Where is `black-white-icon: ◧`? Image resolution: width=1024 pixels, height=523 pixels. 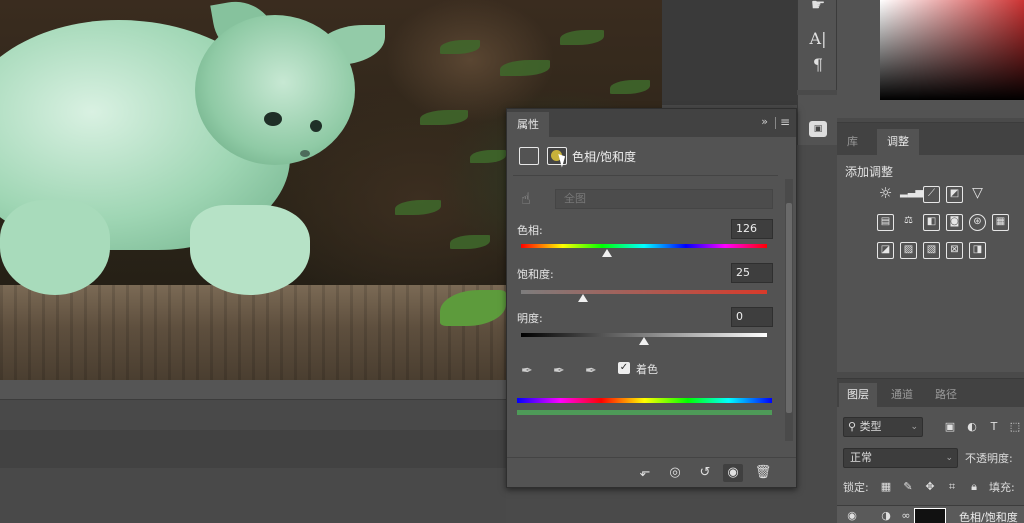 black-white-icon: ◧ is located at coordinates (931, 222).